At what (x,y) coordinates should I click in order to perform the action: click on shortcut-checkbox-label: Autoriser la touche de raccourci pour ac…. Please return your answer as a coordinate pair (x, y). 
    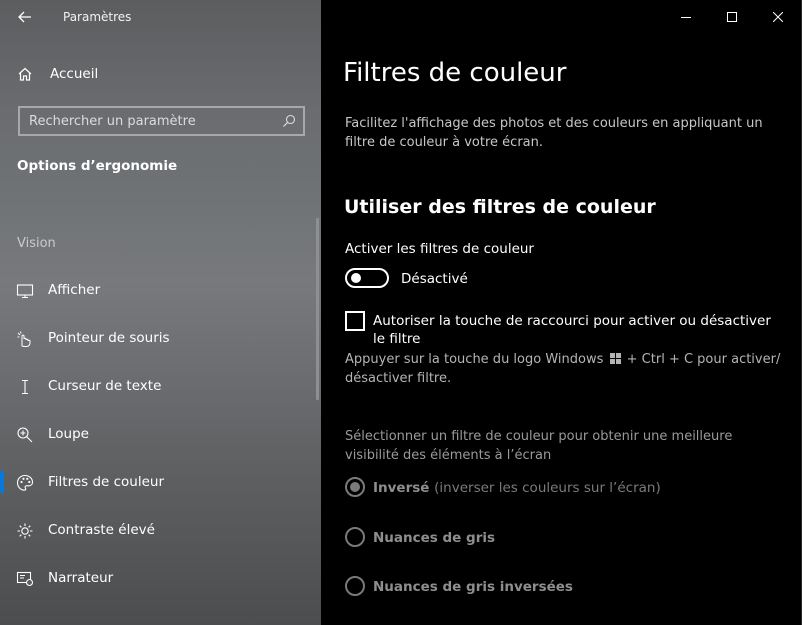
    Looking at the image, I should click on (573, 330).